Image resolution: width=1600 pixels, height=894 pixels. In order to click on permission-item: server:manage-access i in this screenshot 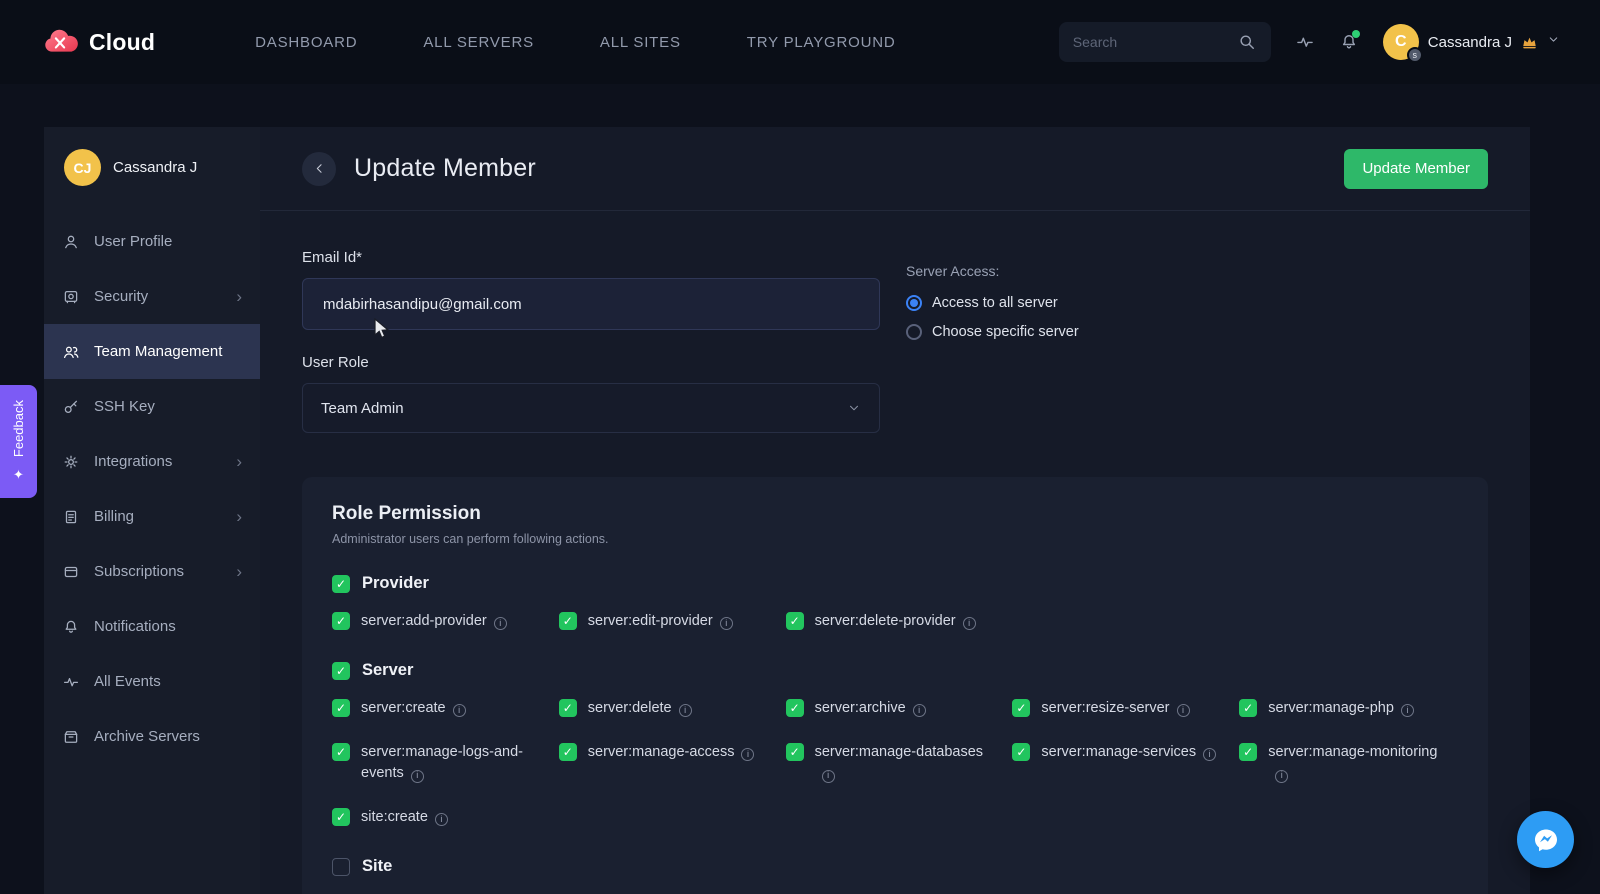, I will do `click(668, 753)`.